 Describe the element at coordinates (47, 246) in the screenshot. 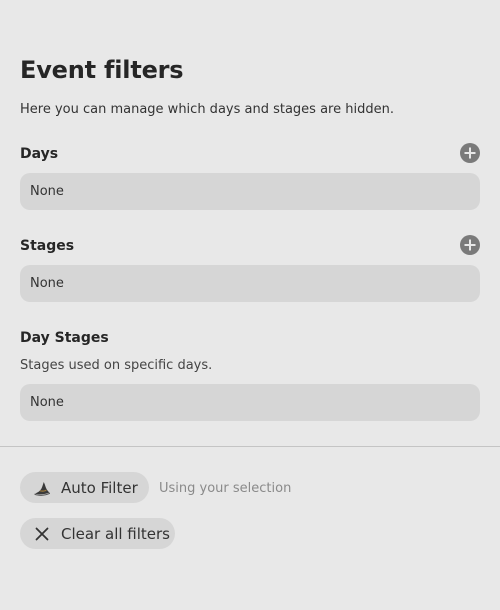

I see `stages-label: Stages` at that location.